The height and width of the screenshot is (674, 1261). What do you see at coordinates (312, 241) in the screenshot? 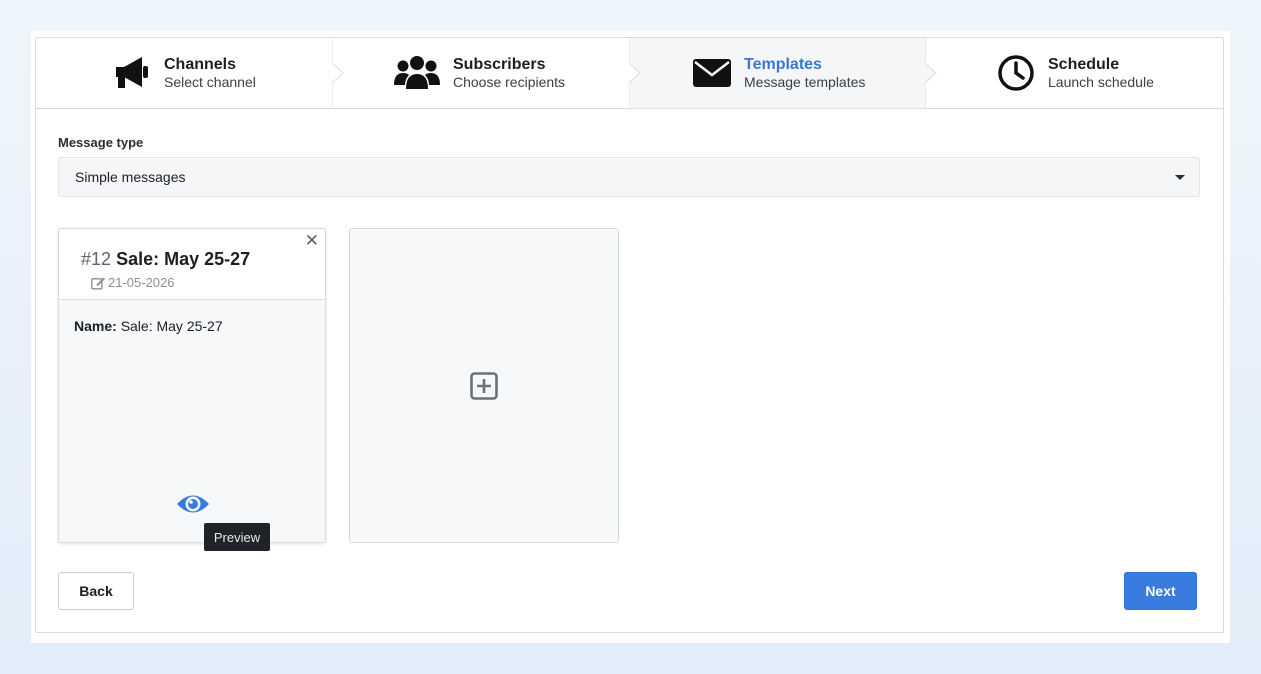
I see `close-icon: ✕` at bounding box center [312, 241].